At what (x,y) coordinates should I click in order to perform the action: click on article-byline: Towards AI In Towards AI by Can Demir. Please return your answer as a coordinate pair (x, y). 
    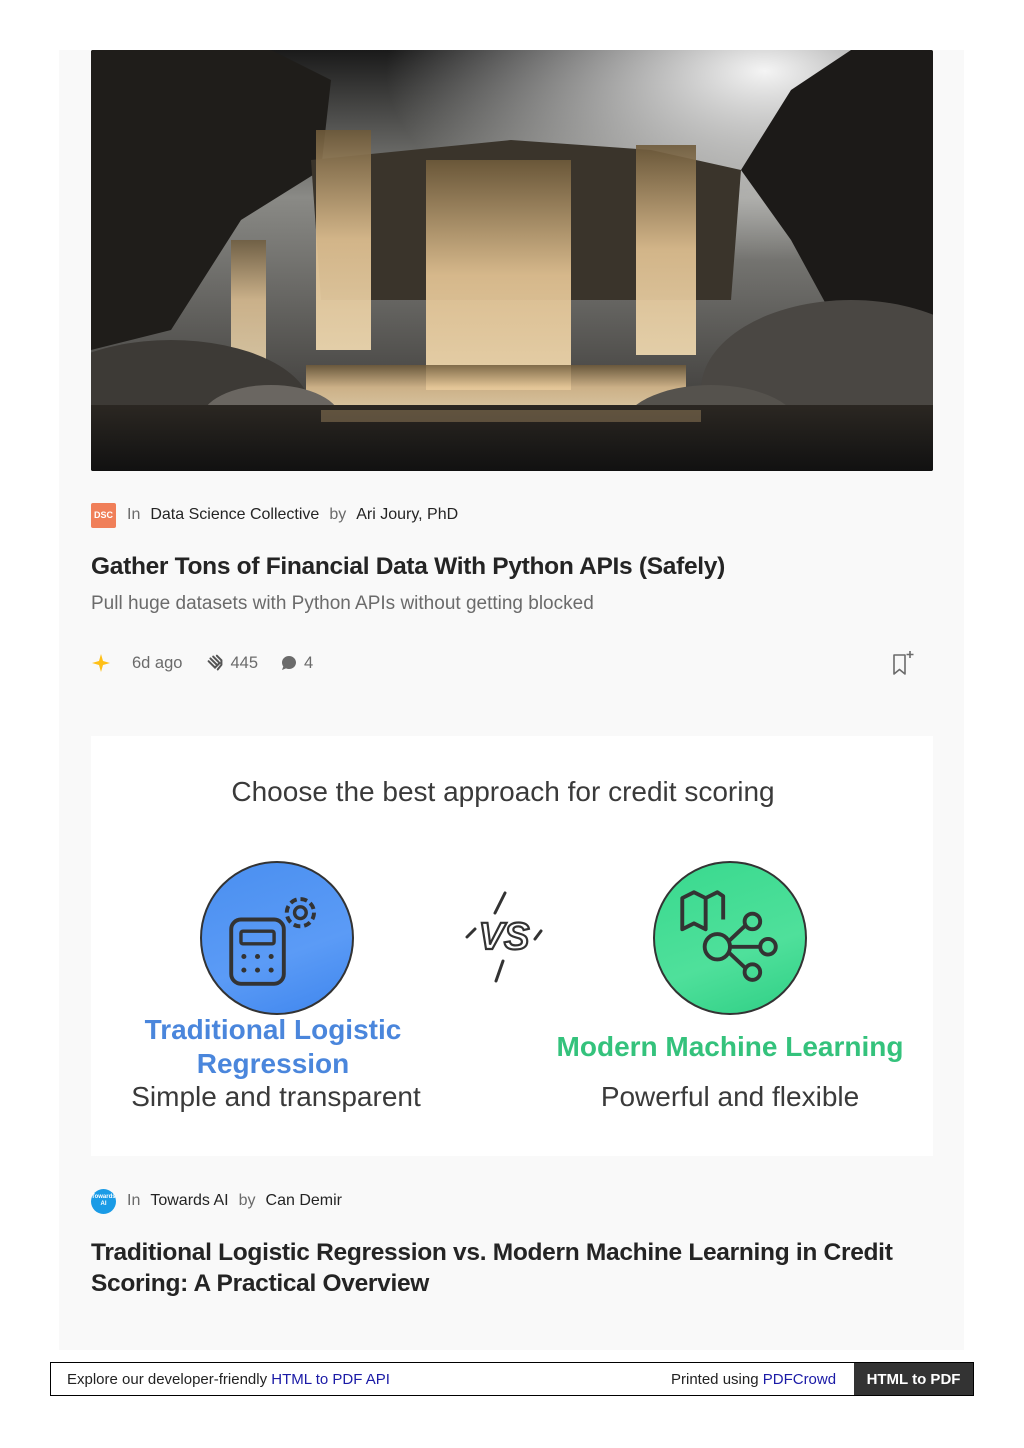
    Looking at the image, I should click on (216, 1201).